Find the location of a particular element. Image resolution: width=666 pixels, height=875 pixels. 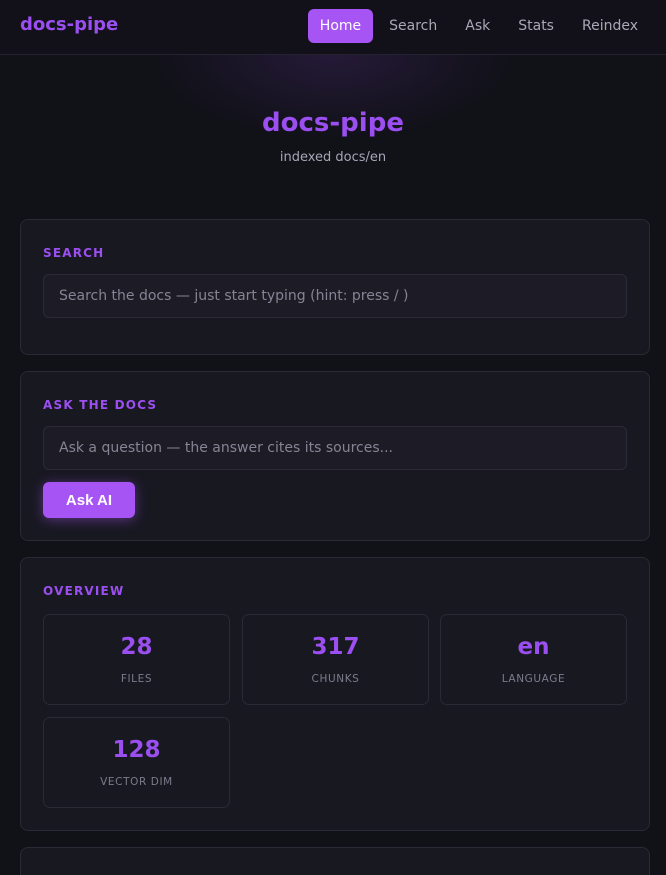

next-card is located at coordinates (335, 861).